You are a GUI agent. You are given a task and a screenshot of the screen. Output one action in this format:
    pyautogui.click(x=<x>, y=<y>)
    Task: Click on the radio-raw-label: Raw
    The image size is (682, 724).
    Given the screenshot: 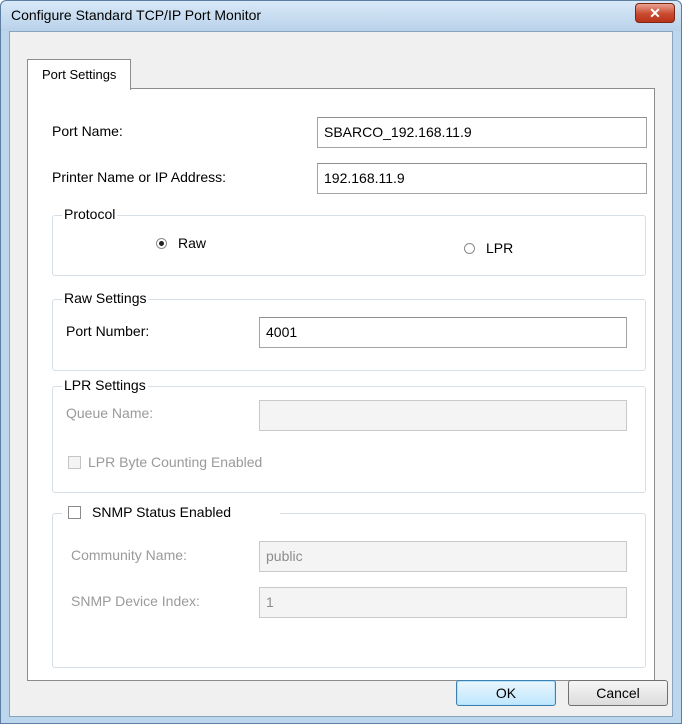 What is the action you would take?
    pyautogui.click(x=192, y=243)
    